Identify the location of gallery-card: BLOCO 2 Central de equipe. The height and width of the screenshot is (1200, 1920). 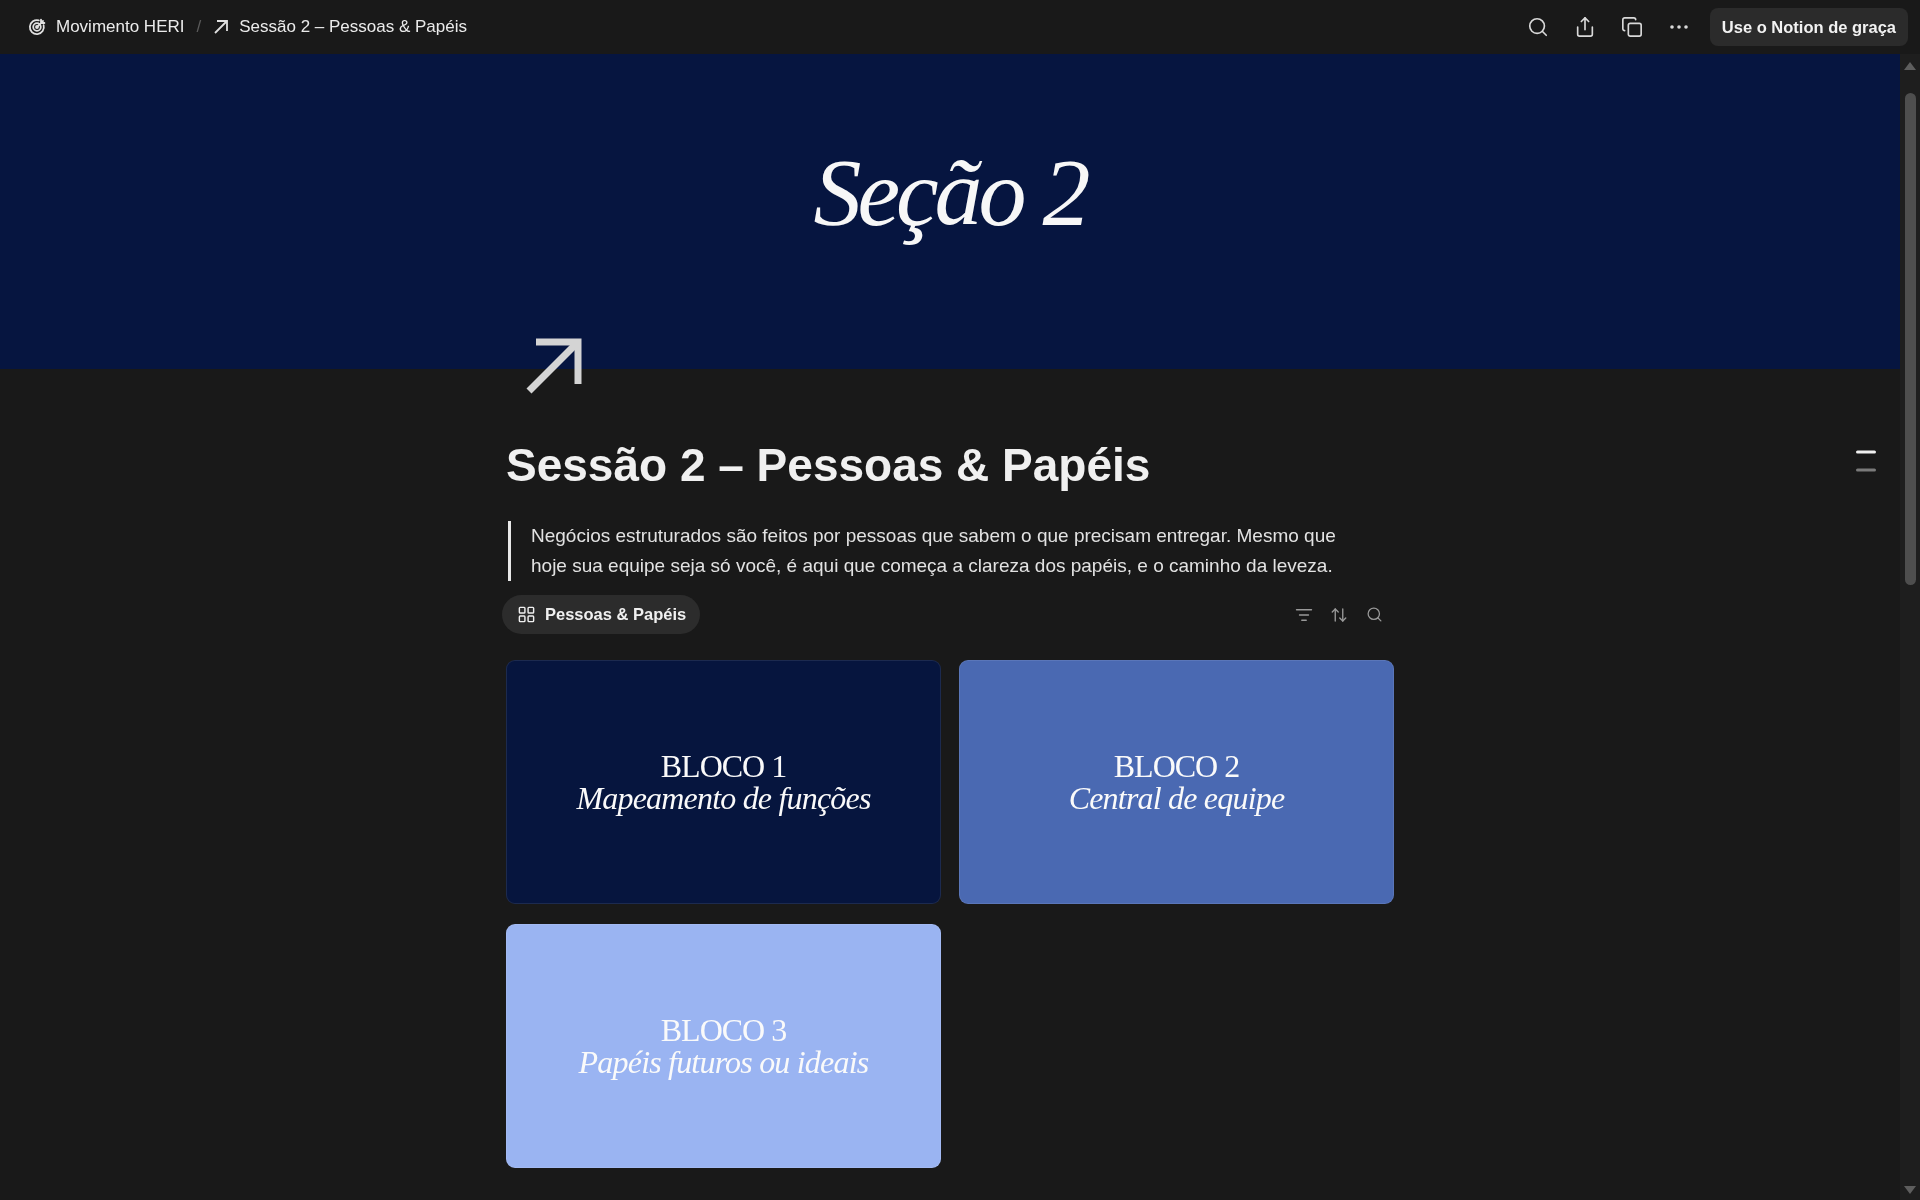
(1176, 782).